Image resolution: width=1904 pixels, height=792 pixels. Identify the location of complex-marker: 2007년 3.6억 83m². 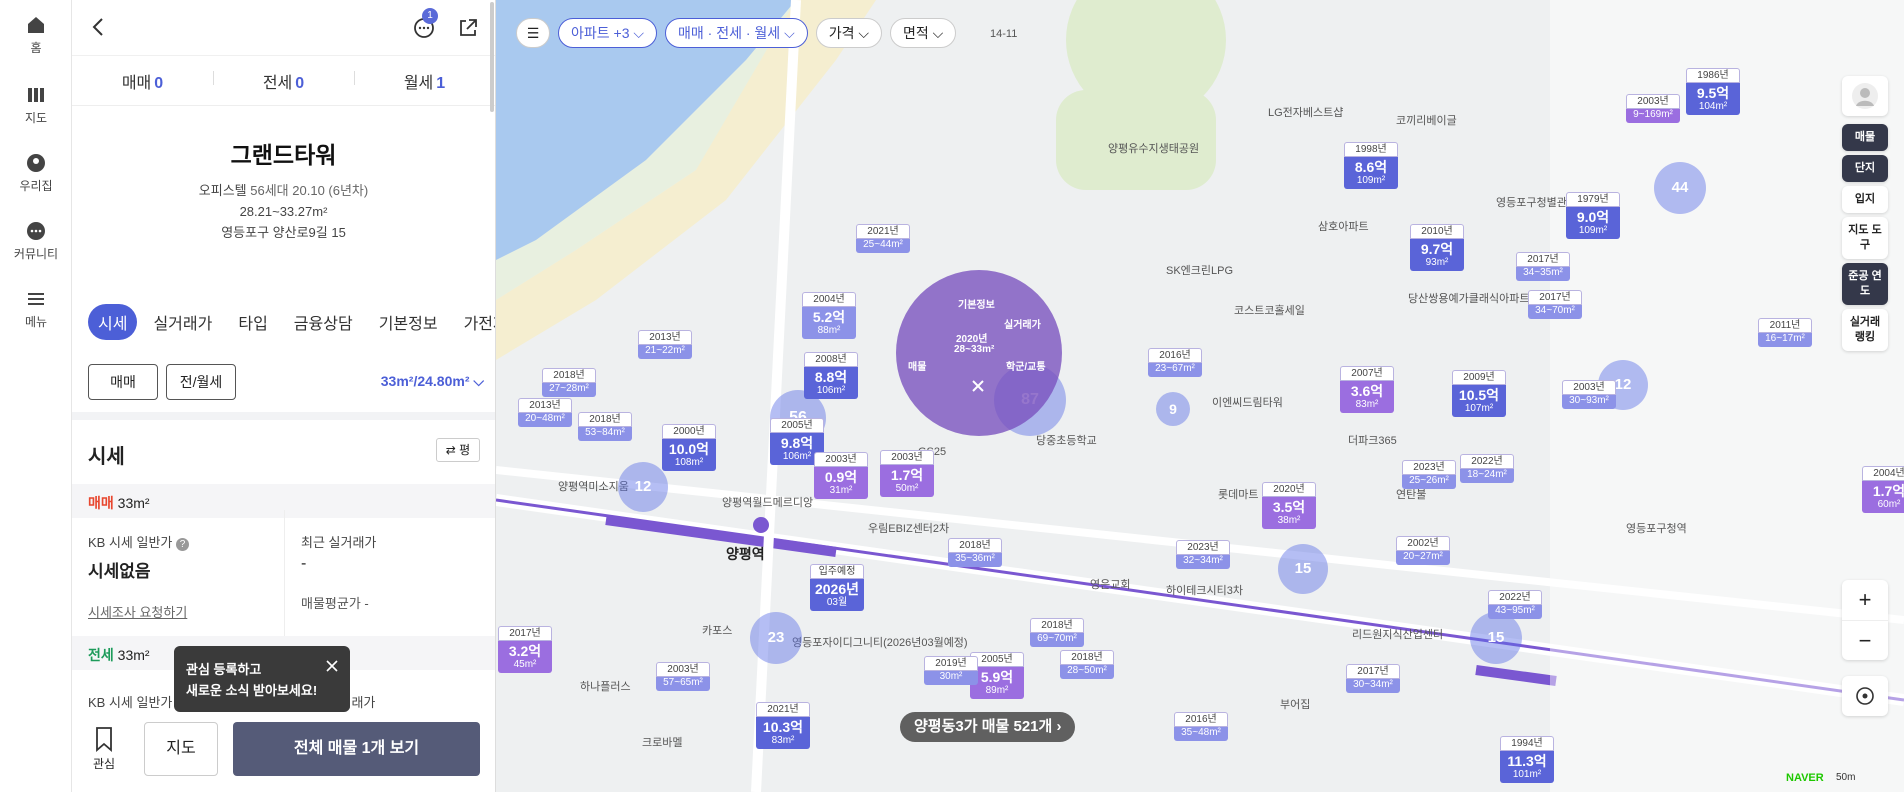
(1367, 389).